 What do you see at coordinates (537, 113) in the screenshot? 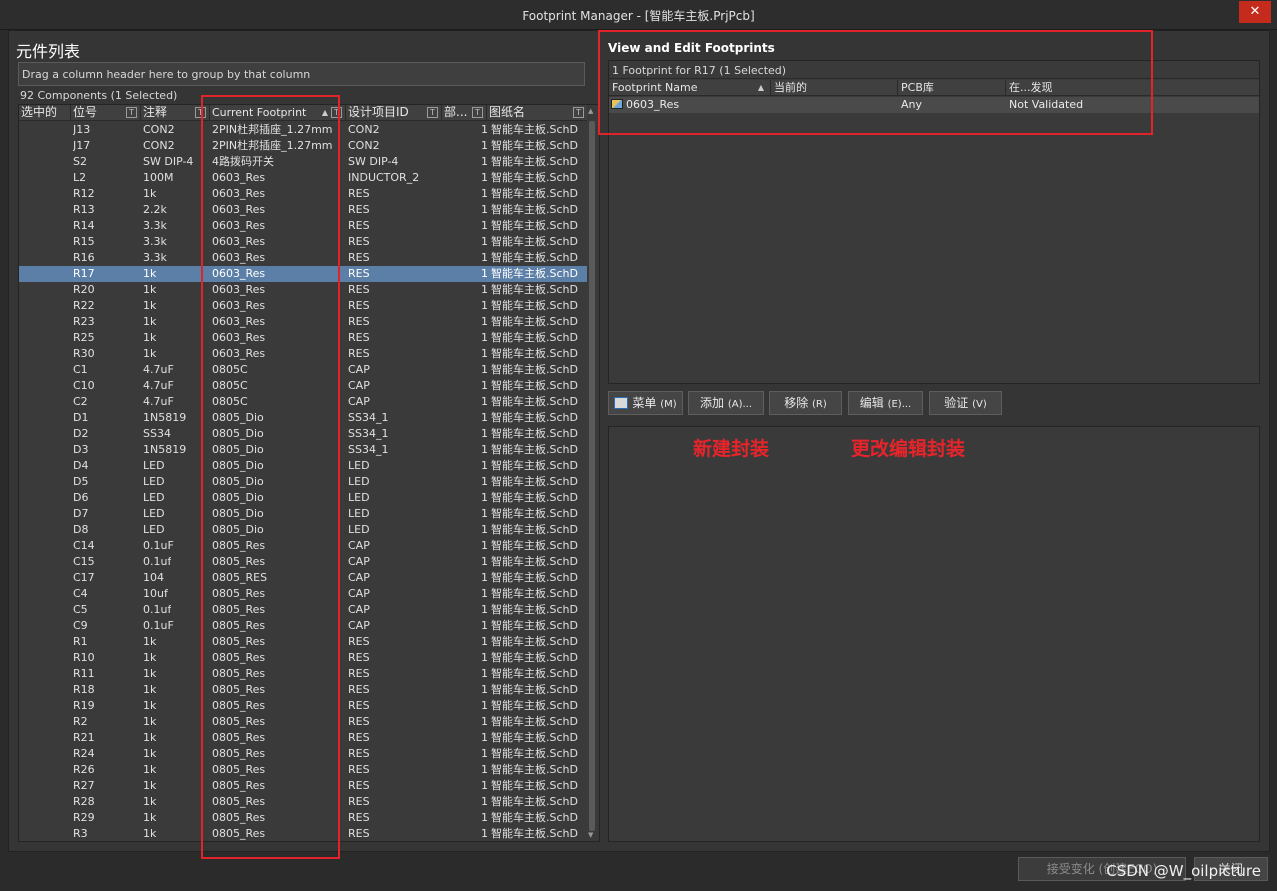
I see `column-header-sheet-name: 图纸名 T` at bounding box center [537, 113].